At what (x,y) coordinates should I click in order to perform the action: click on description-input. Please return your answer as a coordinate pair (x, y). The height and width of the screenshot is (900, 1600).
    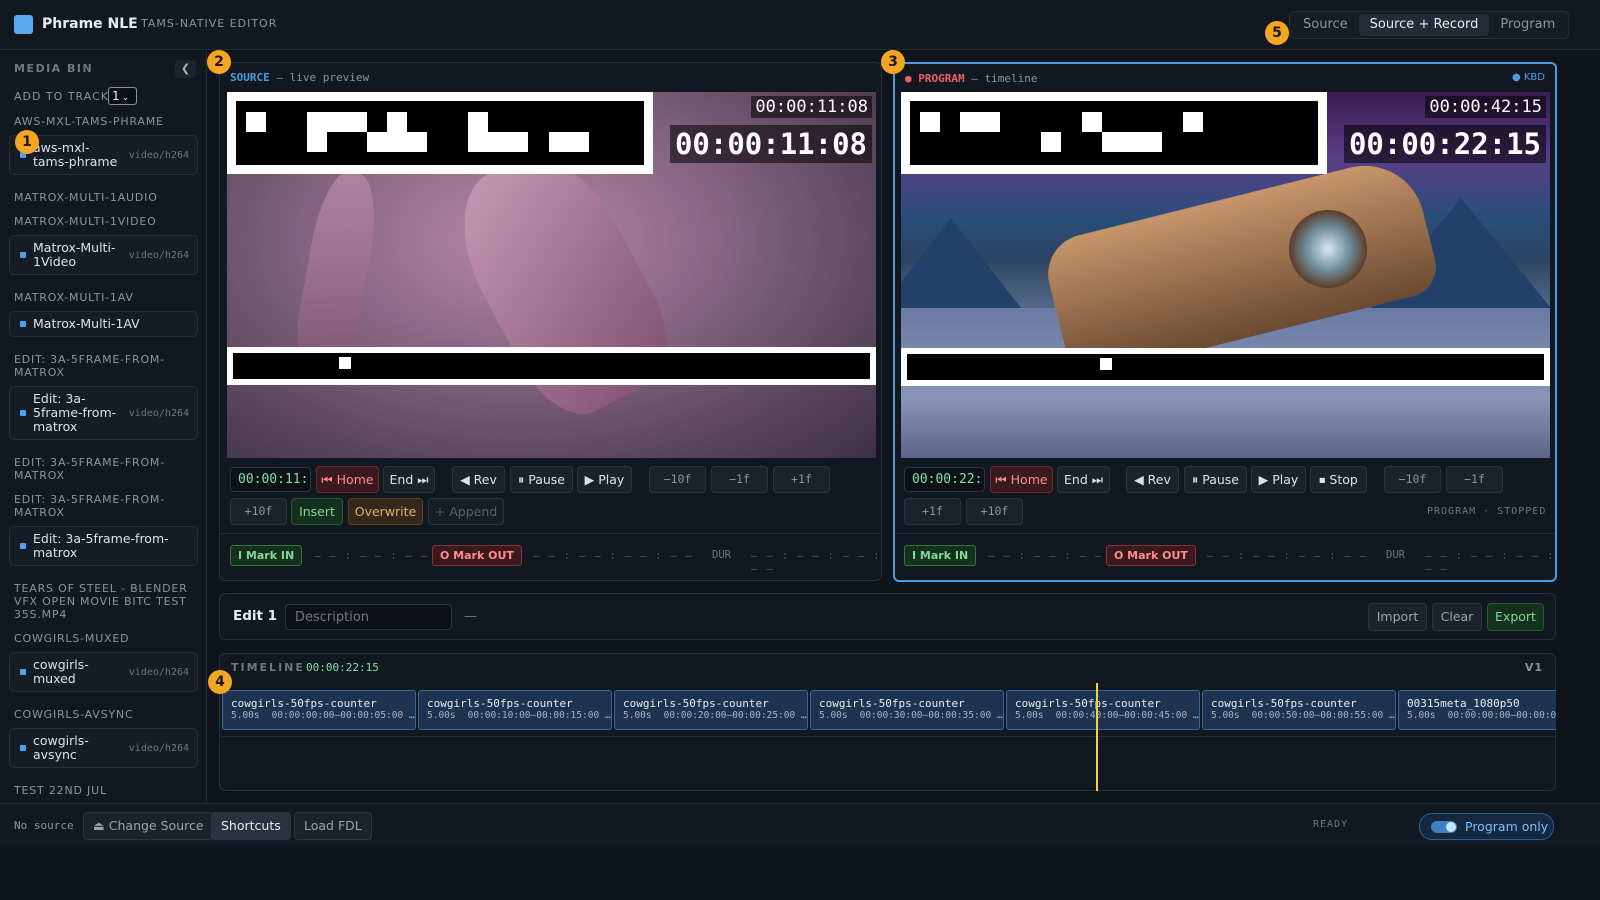
    Looking at the image, I should click on (368, 617).